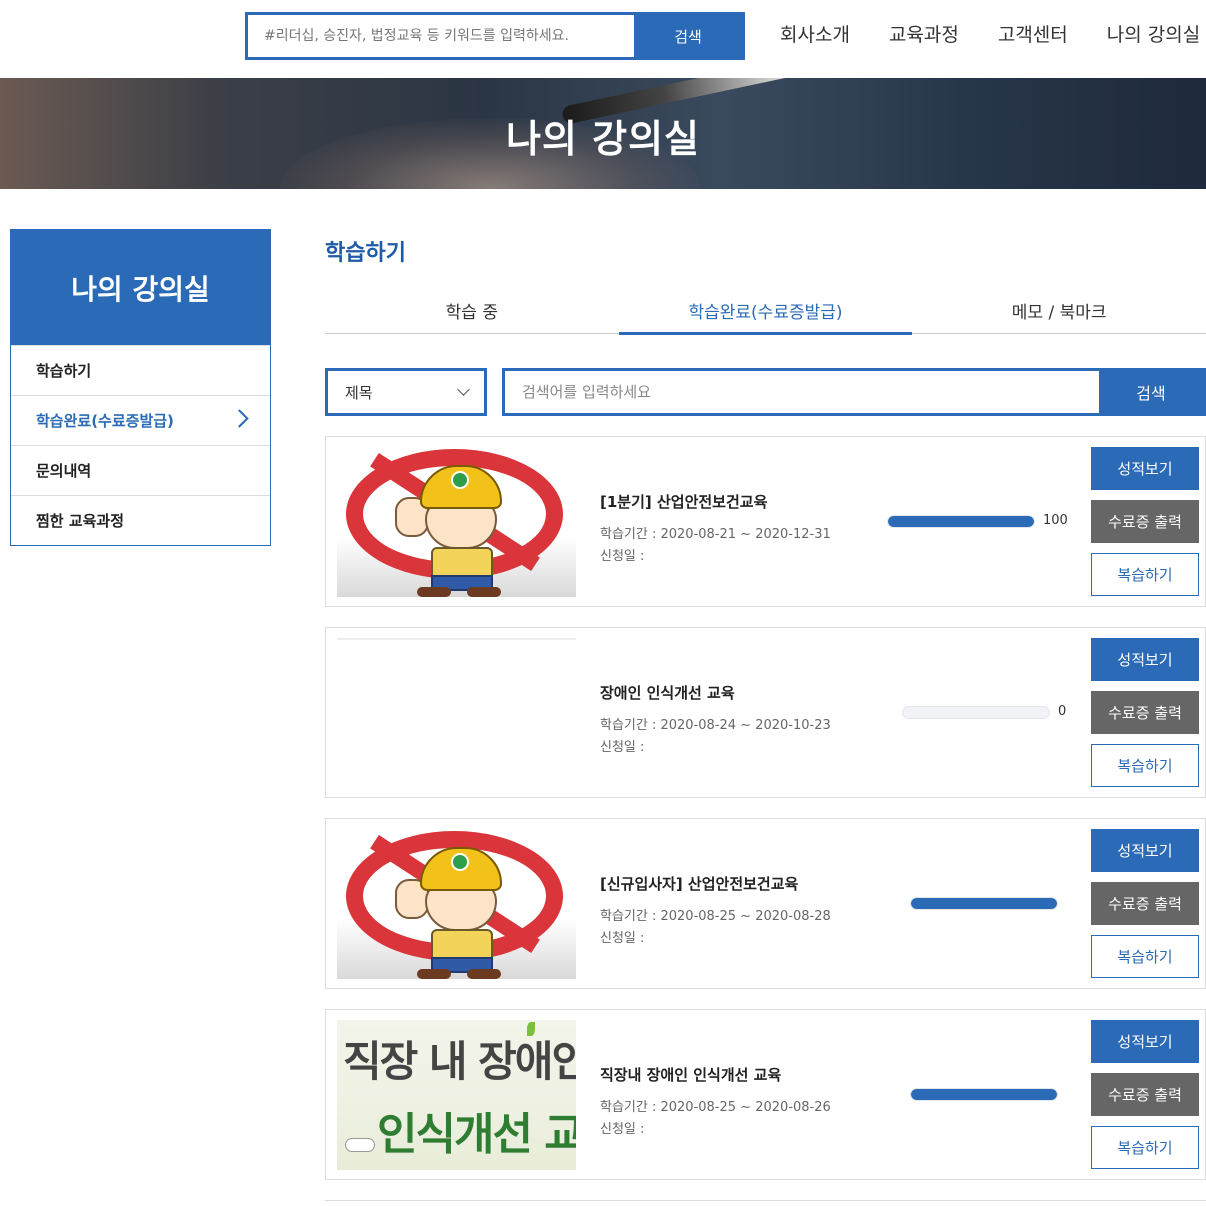 The width and height of the screenshot is (1206, 1206). I want to click on search-field-select-value: 제목, so click(359, 392).